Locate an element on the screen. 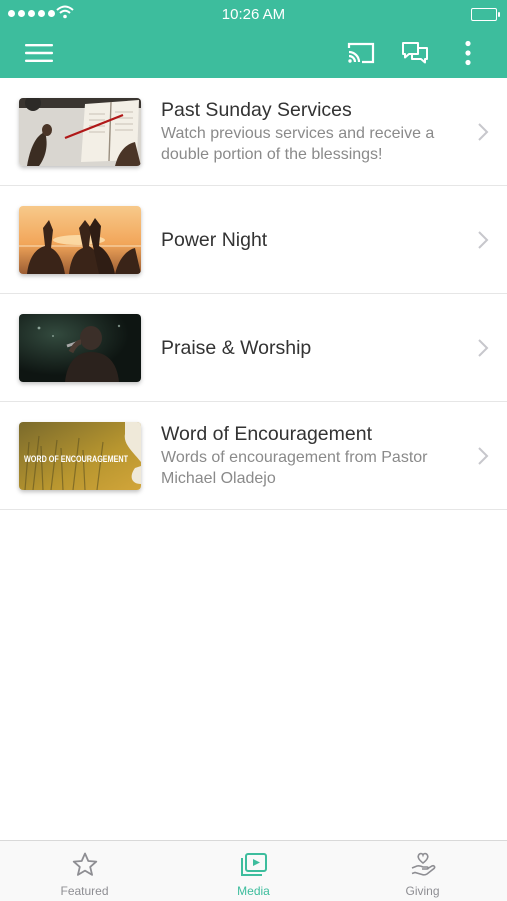 The image size is (507, 901). heart-hands-sunset-photo is located at coordinates (80, 240).